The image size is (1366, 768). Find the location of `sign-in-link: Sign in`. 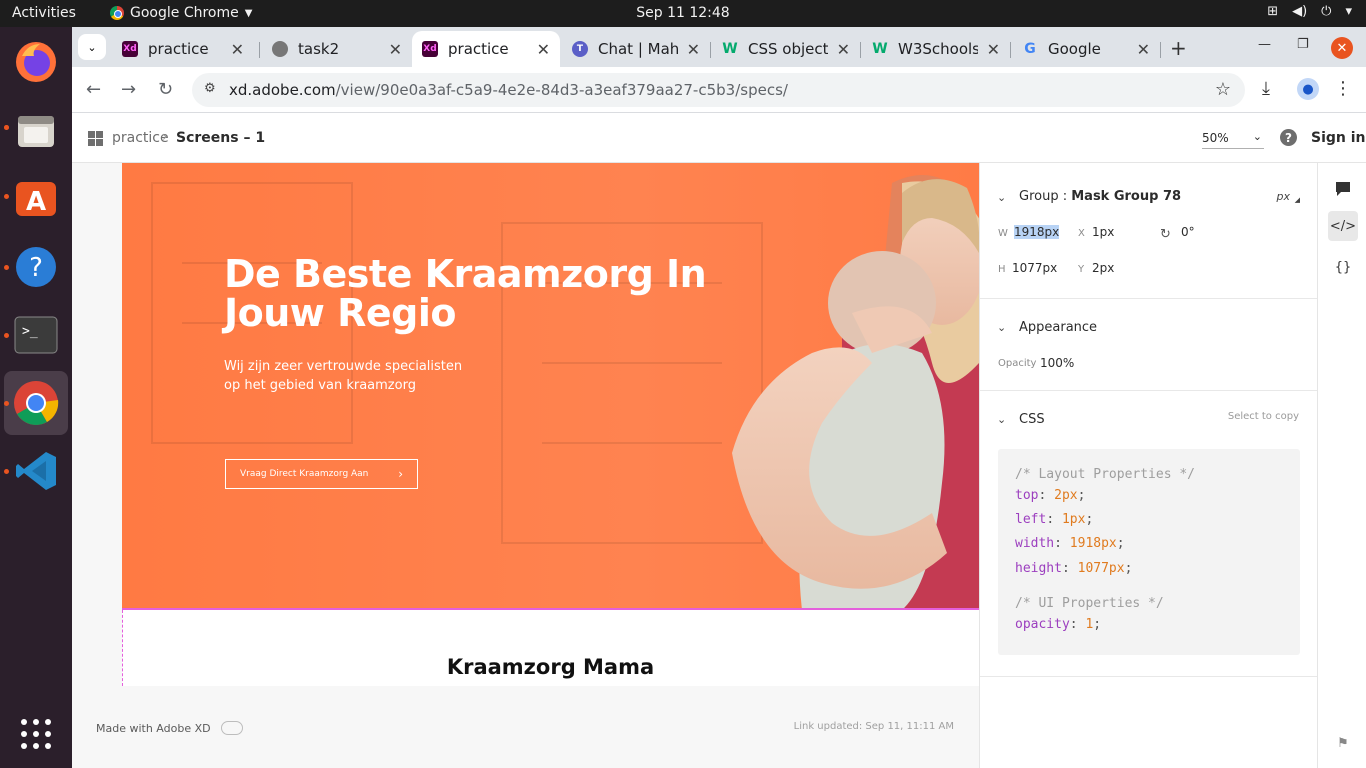

sign-in-link: Sign in is located at coordinates (1338, 138).